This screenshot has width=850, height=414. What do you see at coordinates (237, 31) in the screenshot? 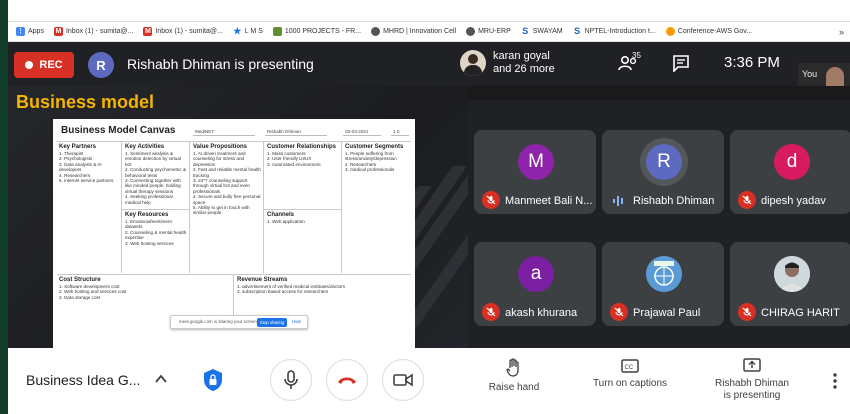
I see `star-icon: ★` at bounding box center [237, 31].